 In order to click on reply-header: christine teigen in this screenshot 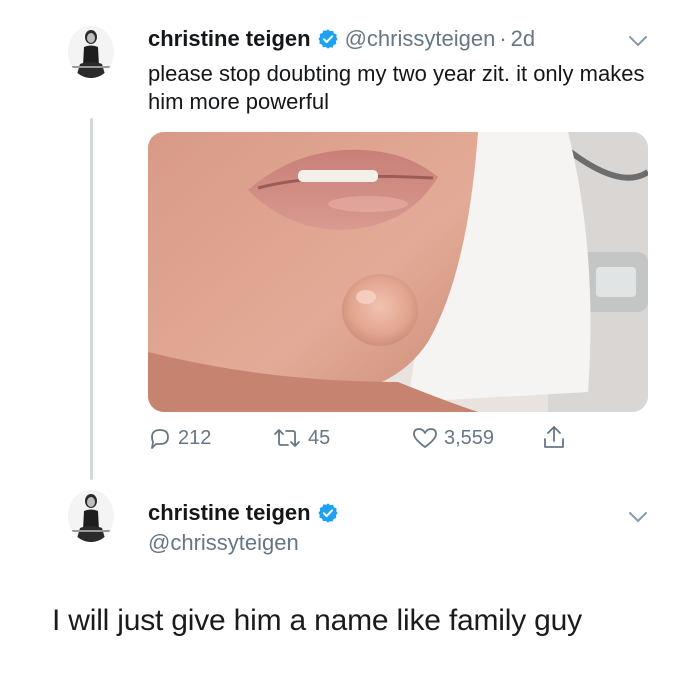, I will do `click(243, 513)`.